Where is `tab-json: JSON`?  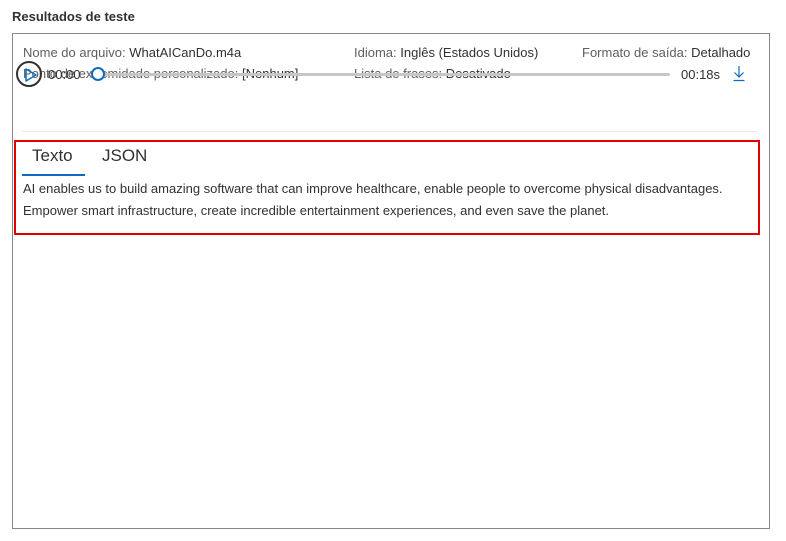
tab-json: JSON is located at coordinates (124, 156).